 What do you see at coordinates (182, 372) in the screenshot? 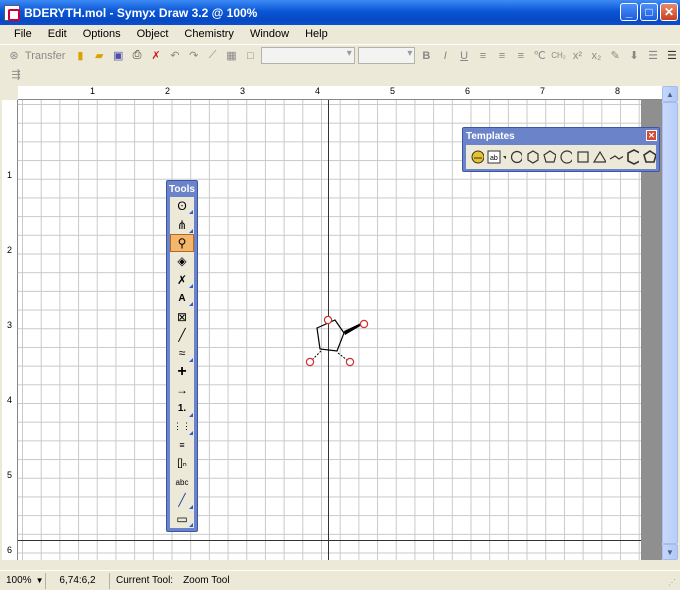
I see `plus-tool-icon: +` at bounding box center [182, 372].